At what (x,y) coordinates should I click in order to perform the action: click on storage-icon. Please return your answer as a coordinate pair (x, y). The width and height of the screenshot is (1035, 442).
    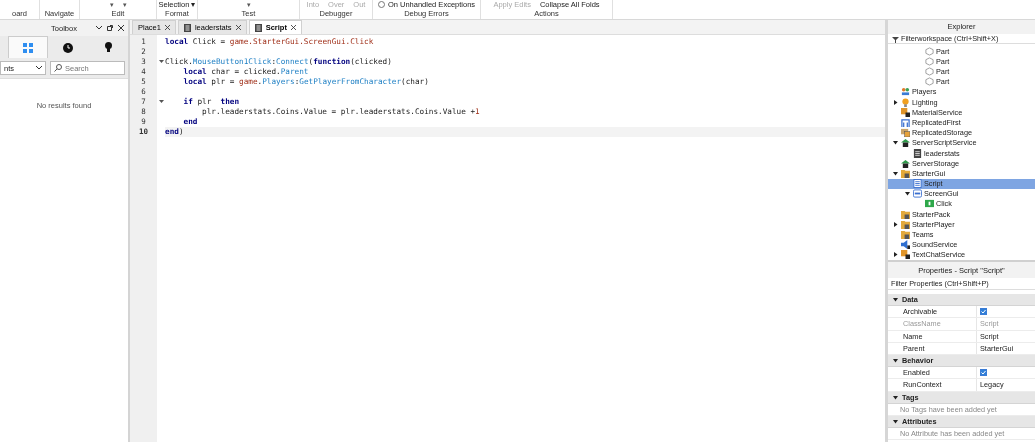
    Looking at the image, I should click on (905, 133).